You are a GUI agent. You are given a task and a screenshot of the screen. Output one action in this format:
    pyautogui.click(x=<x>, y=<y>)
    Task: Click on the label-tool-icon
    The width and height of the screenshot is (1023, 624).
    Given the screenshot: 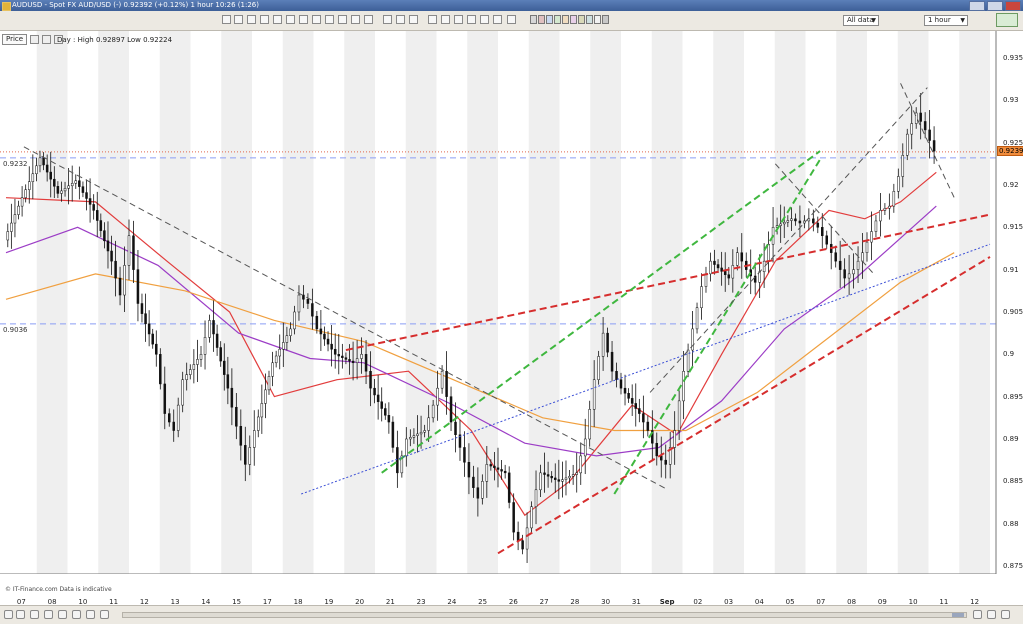 What is the action you would take?
    pyautogui.click(x=413, y=19)
    